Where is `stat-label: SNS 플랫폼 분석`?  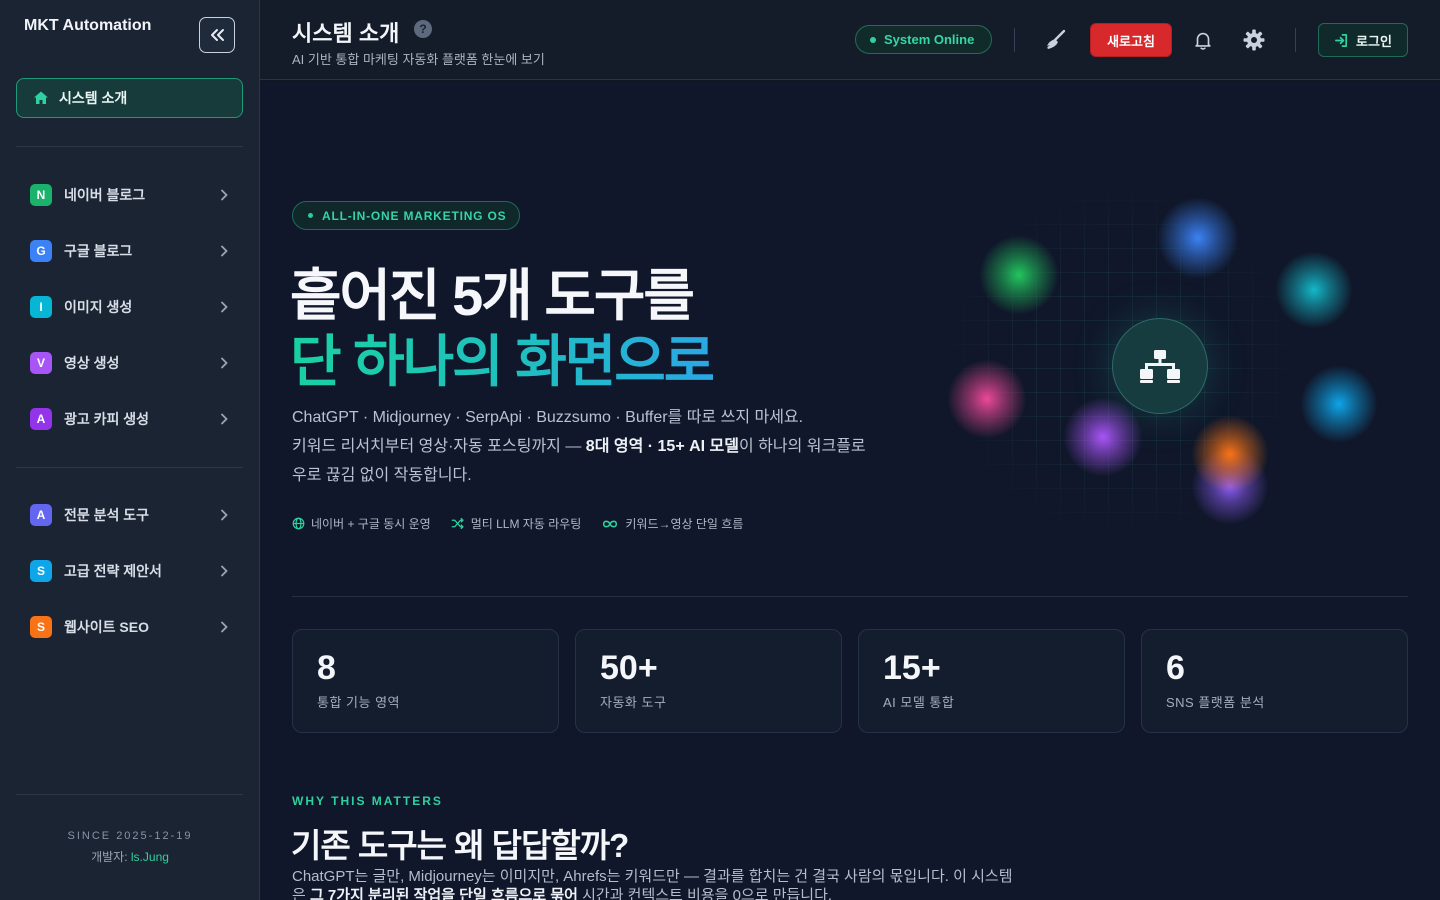
stat-label: SNS 플랫폼 분석 is located at coordinates (1215, 702).